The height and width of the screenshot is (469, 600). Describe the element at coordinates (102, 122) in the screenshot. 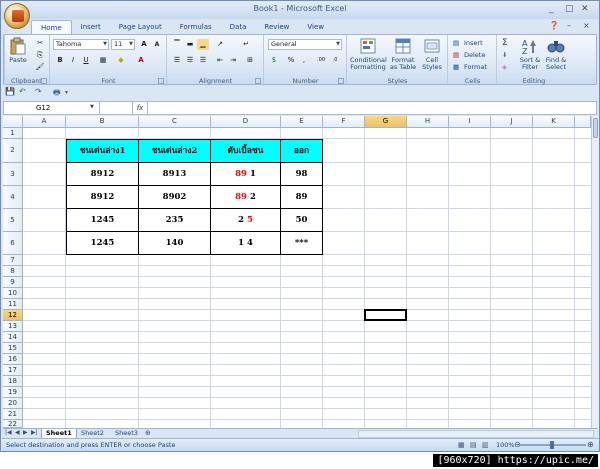

I see `column-header: B` at that location.